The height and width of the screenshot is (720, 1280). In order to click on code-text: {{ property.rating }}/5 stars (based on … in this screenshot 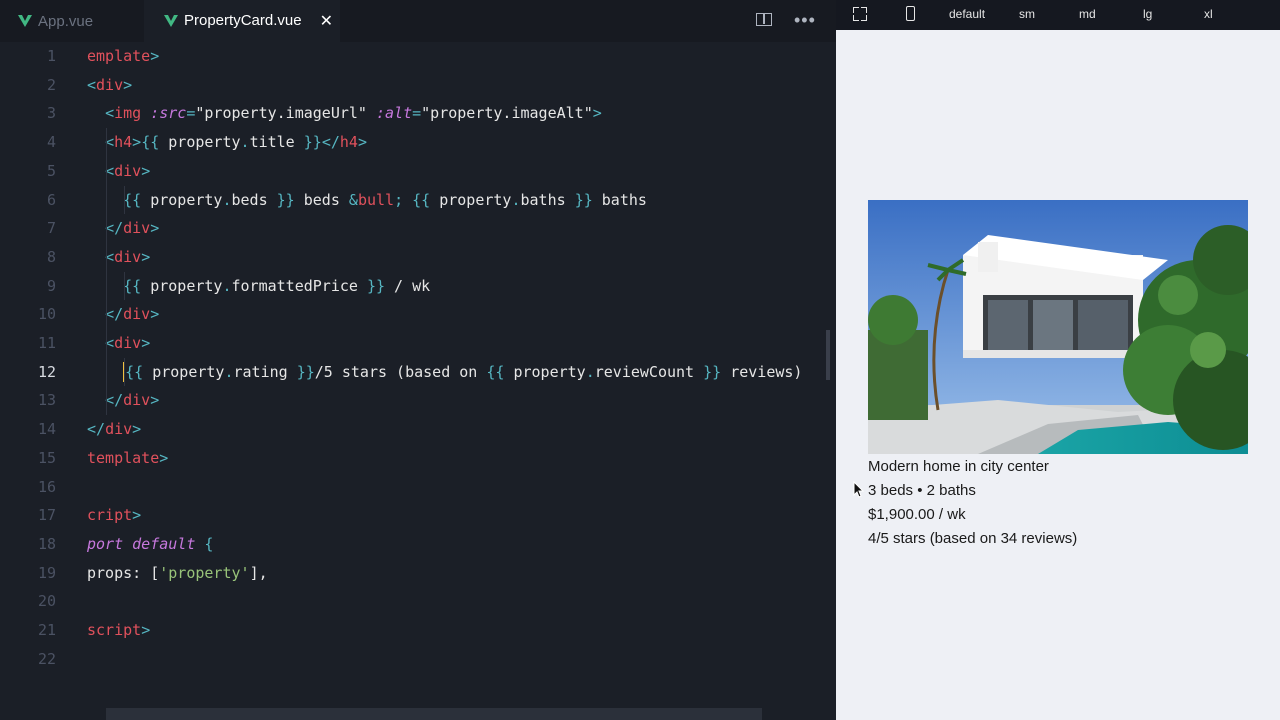, I will do `click(444, 372)`.